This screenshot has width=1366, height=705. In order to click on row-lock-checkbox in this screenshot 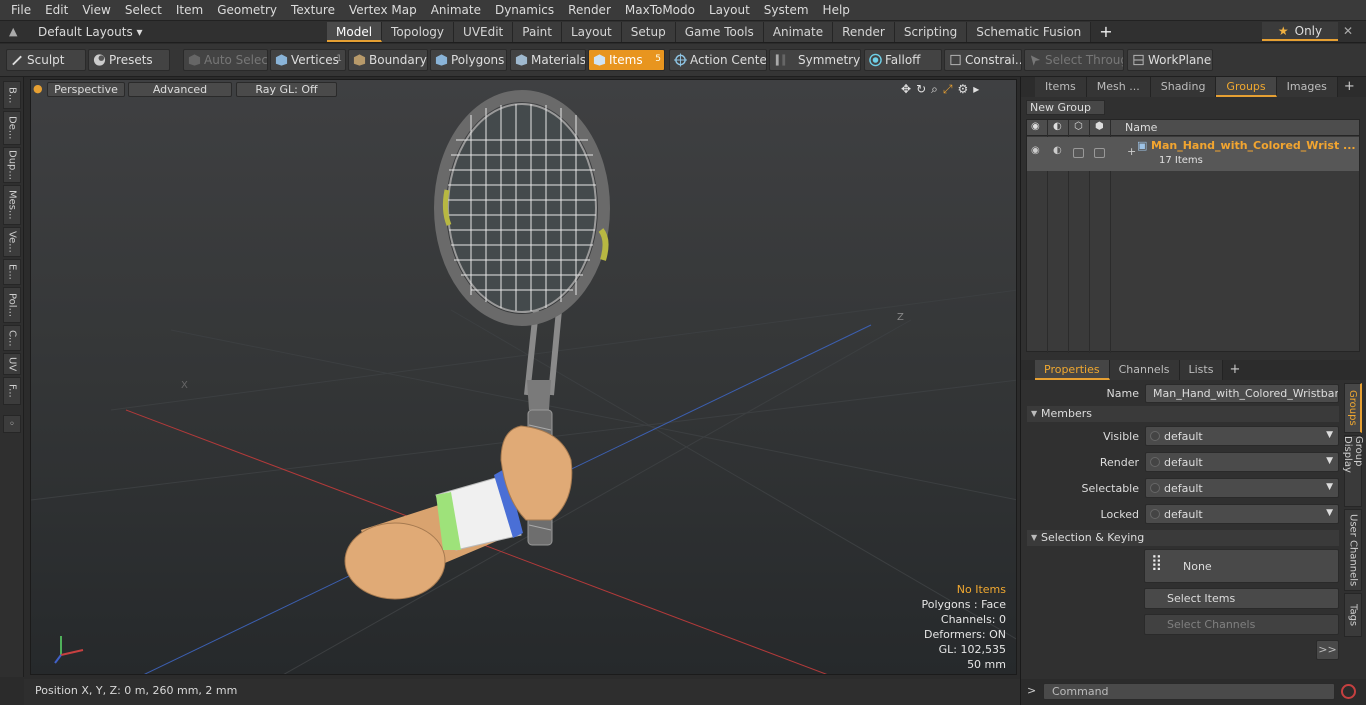, I will do `click(1099, 153)`.